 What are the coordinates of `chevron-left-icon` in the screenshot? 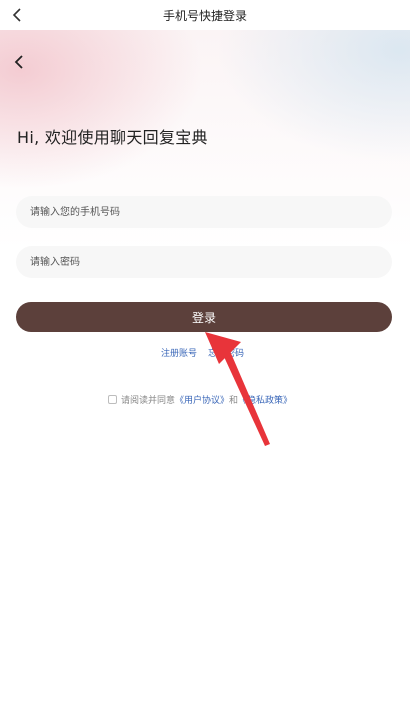 It's located at (18, 62).